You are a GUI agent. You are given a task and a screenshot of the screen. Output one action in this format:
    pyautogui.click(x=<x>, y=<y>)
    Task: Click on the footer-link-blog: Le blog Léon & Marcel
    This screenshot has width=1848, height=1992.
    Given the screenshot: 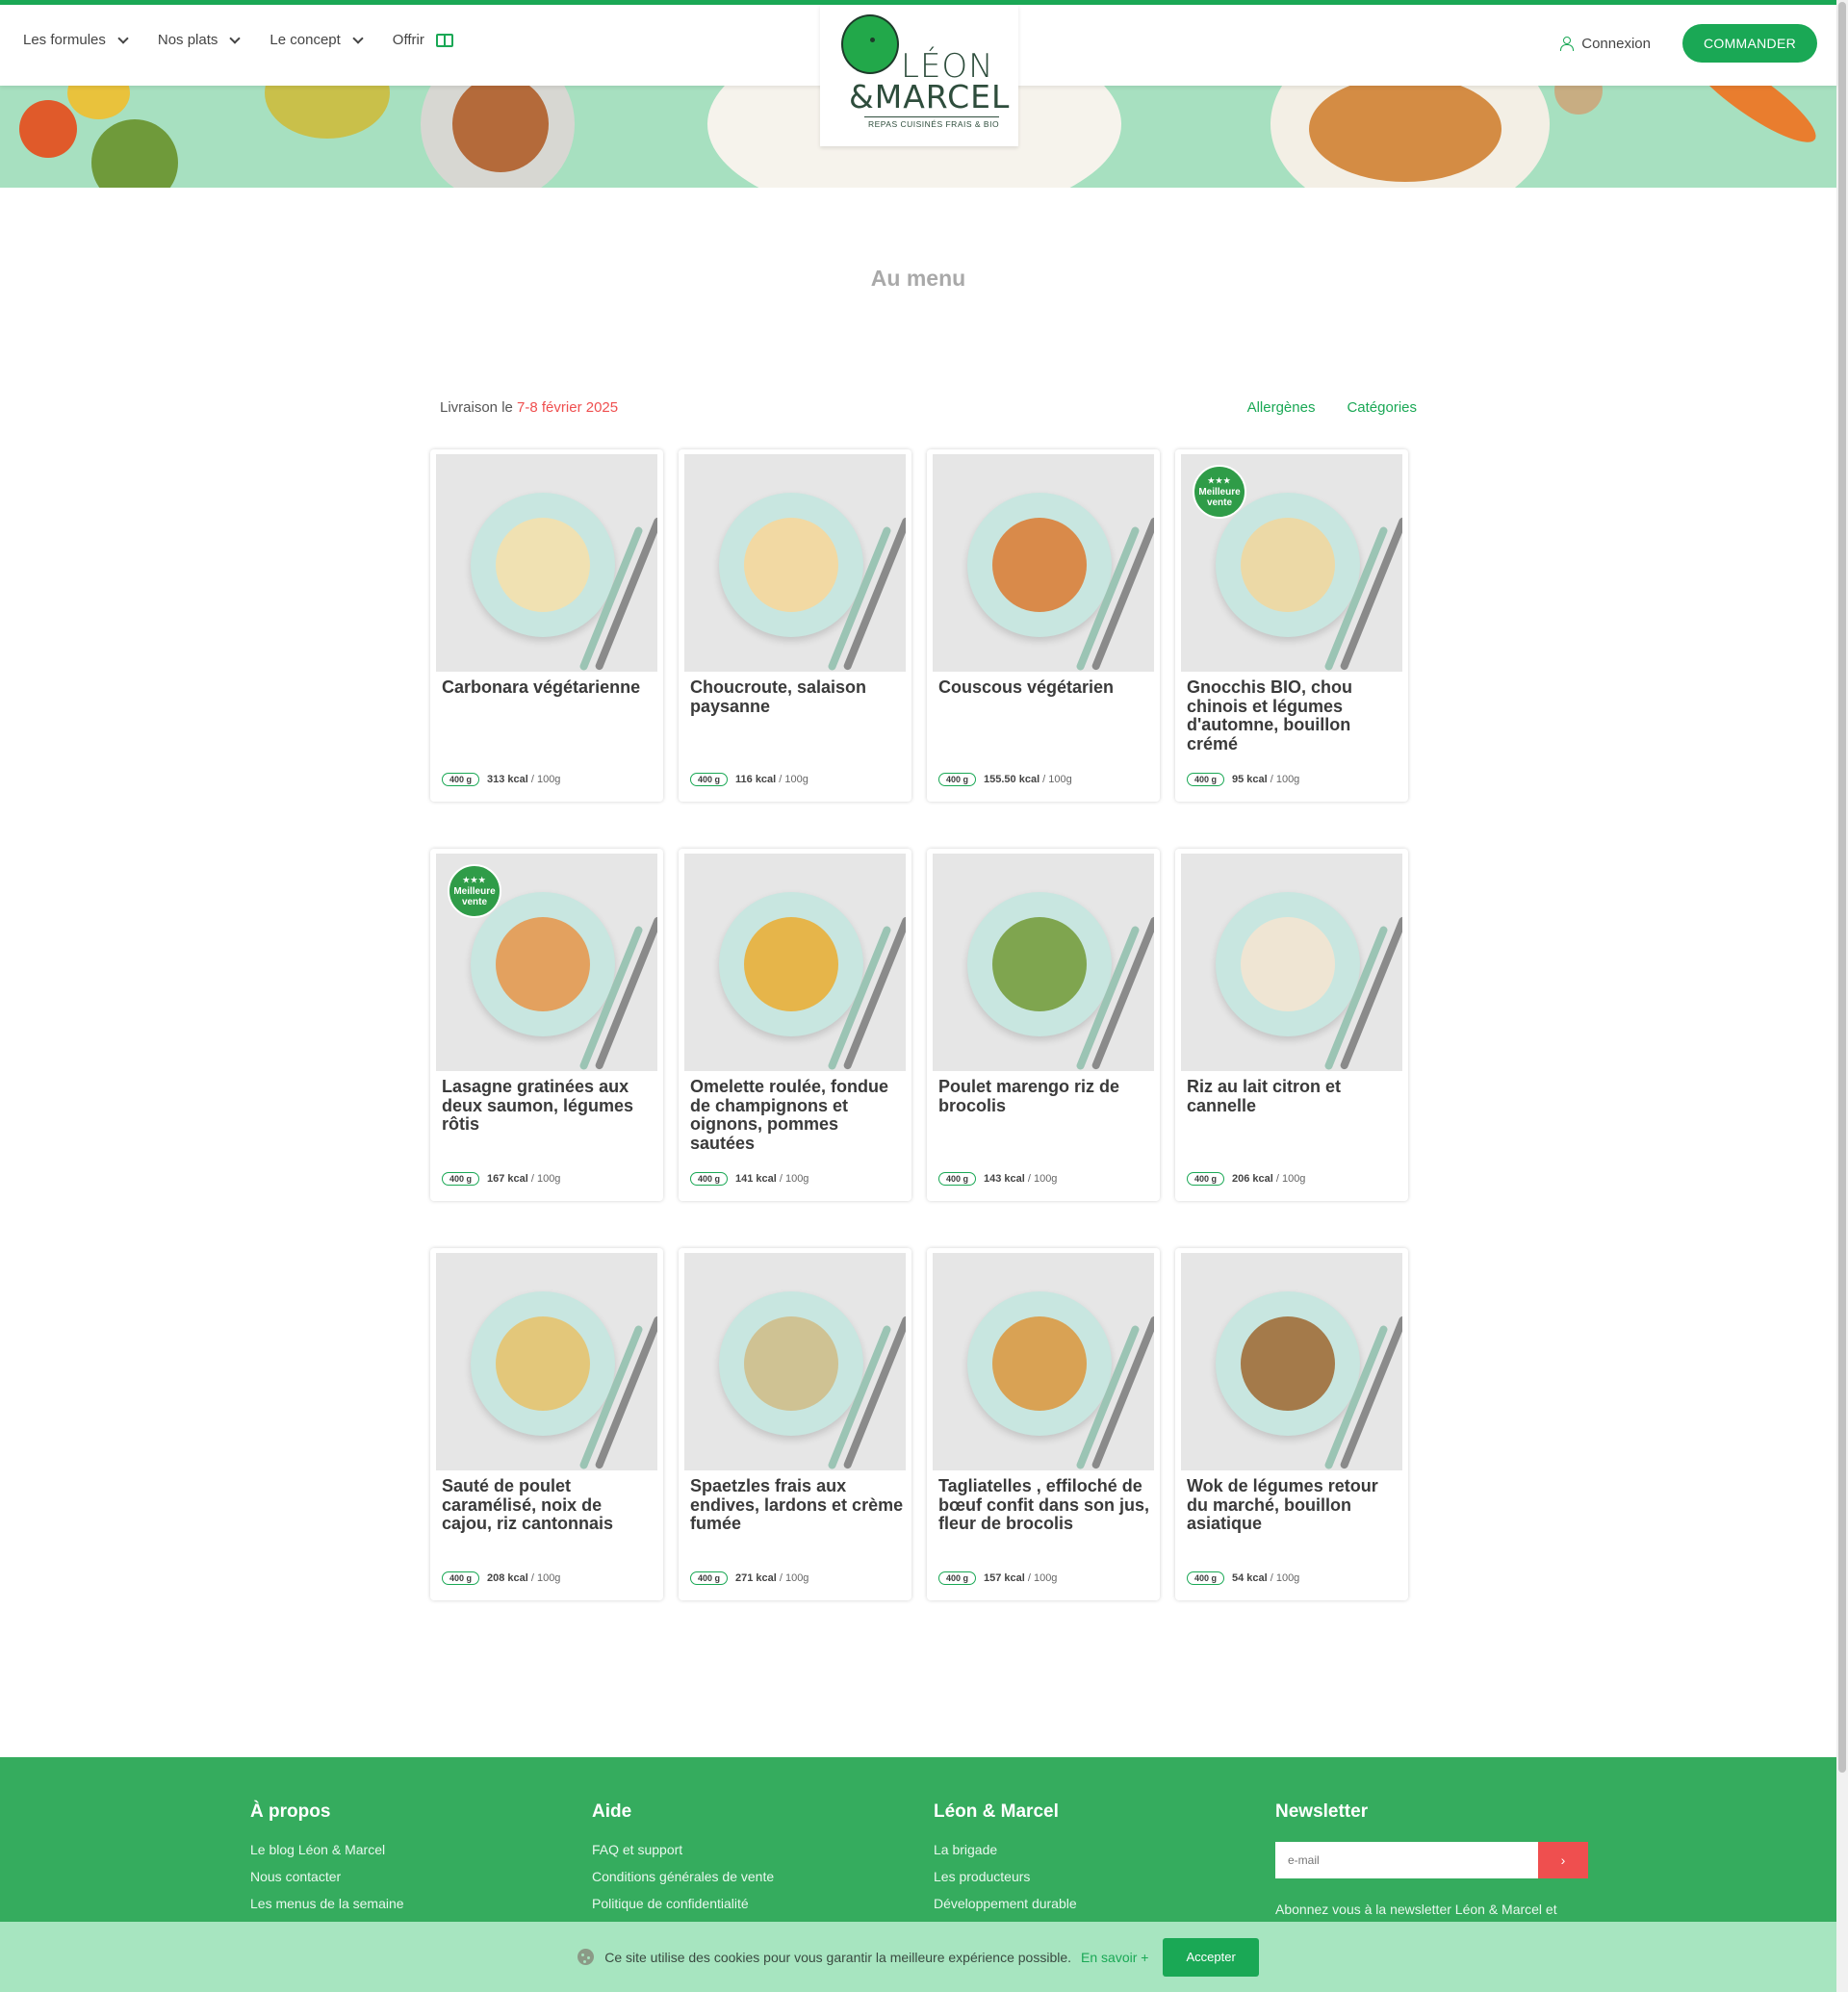 What is the action you would take?
    pyautogui.click(x=327, y=1850)
    